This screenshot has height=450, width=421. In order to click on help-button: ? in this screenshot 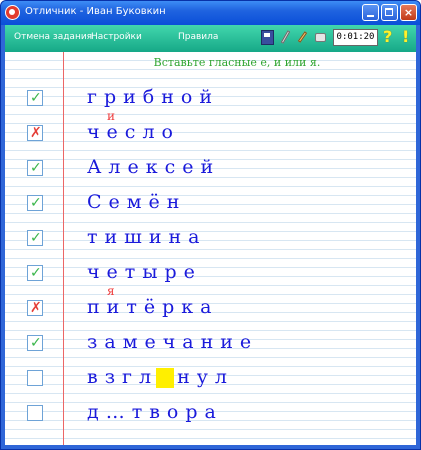, I will do `click(387, 36)`.